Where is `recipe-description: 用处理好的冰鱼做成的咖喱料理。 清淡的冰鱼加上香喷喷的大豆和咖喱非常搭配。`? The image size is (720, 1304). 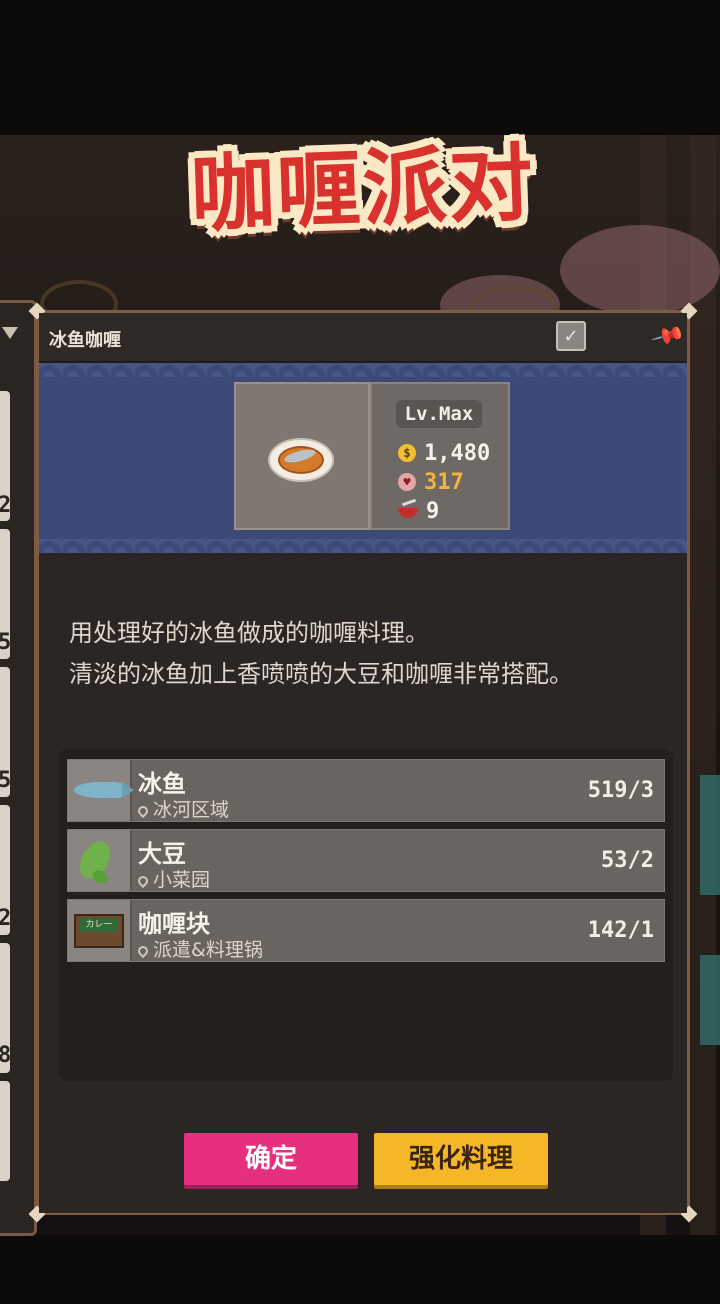 recipe-description: 用处理好的冰鱼做成的咖喱料理。 清淡的冰鱼加上香喷喷的大豆和咖喱非常搭配。 is located at coordinates (369, 654).